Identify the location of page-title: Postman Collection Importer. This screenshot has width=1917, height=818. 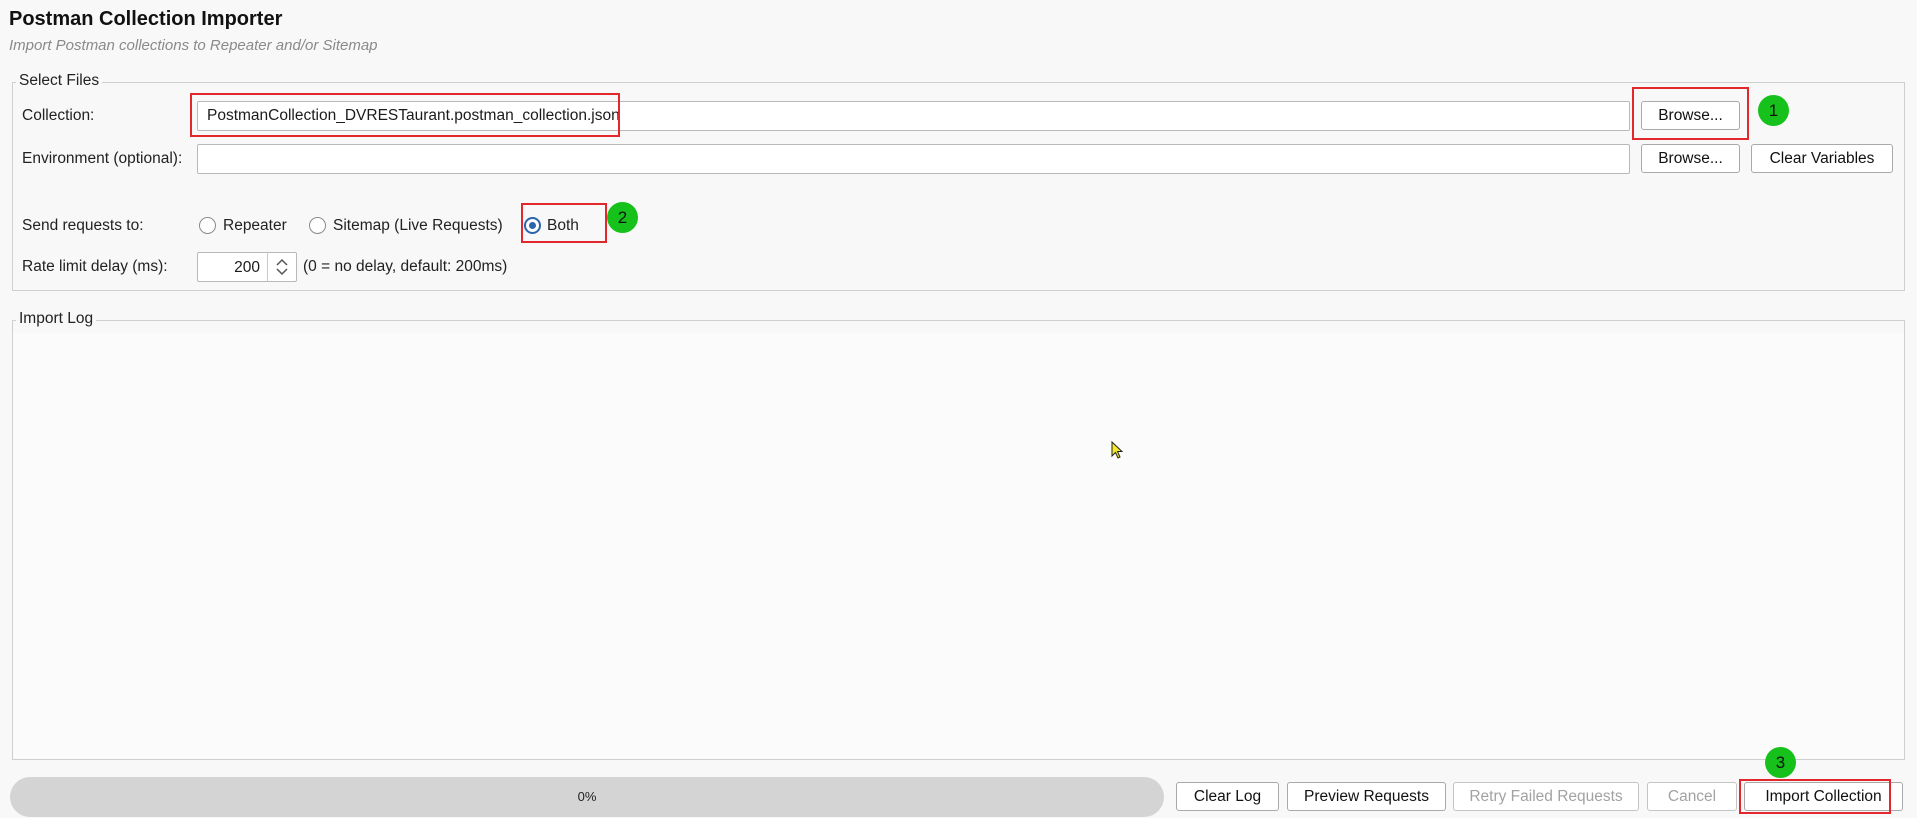
(146, 19).